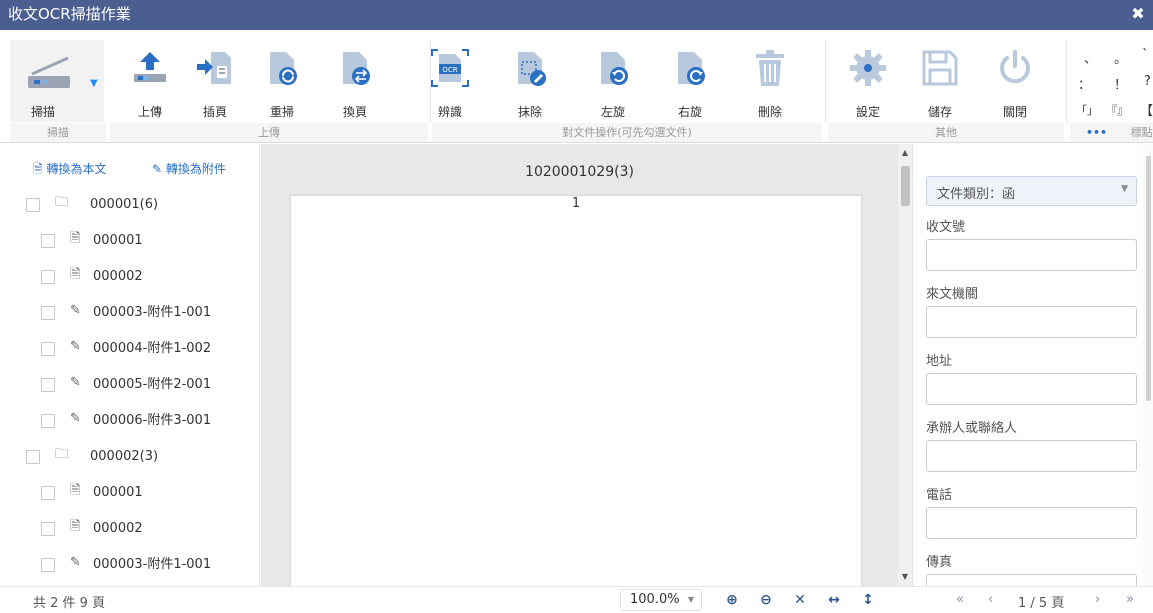 This screenshot has width=1153, height=613. I want to click on last-page-button: », so click(1130, 599).